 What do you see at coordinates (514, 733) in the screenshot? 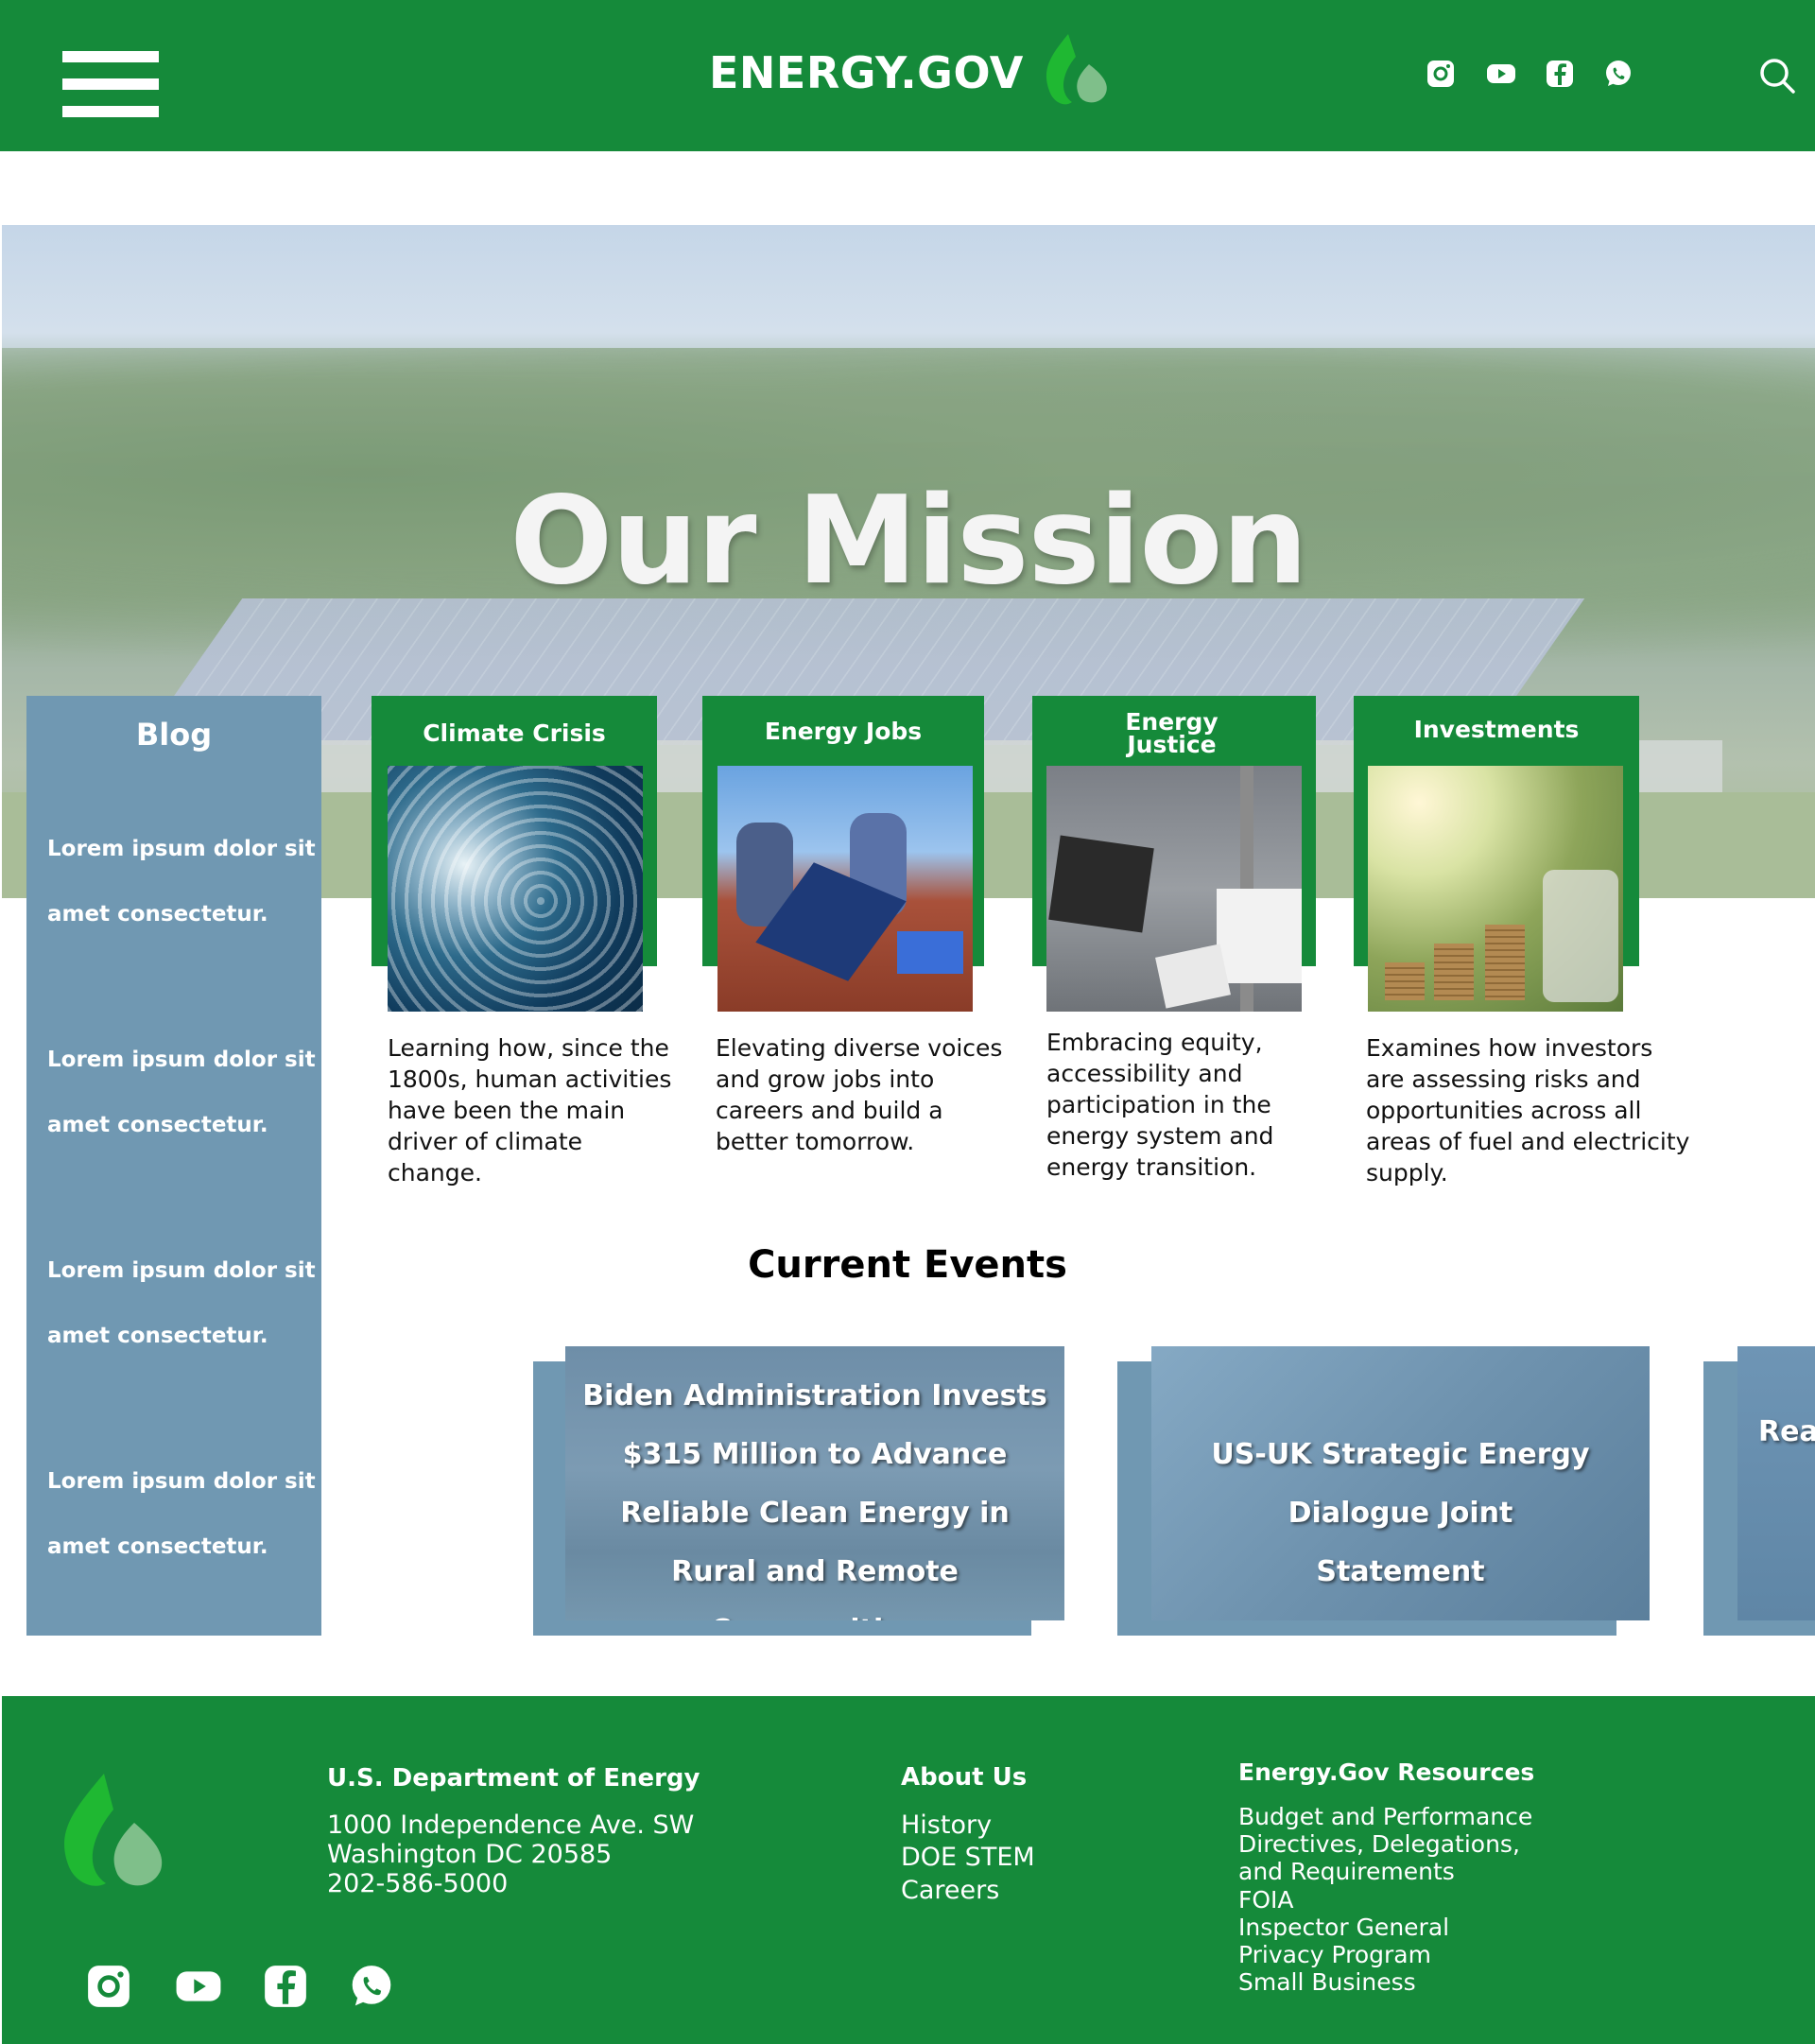
I see `topic-title: Climate Crisis` at bounding box center [514, 733].